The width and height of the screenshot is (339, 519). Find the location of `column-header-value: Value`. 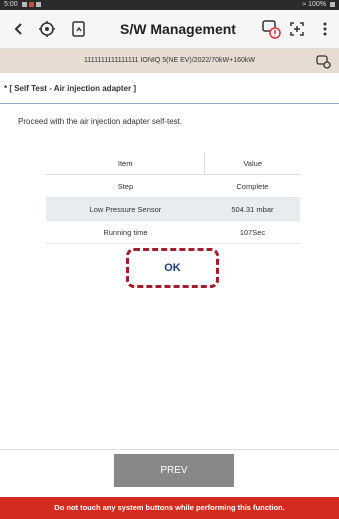

column-header-value: Value is located at coordinates (252, 163).